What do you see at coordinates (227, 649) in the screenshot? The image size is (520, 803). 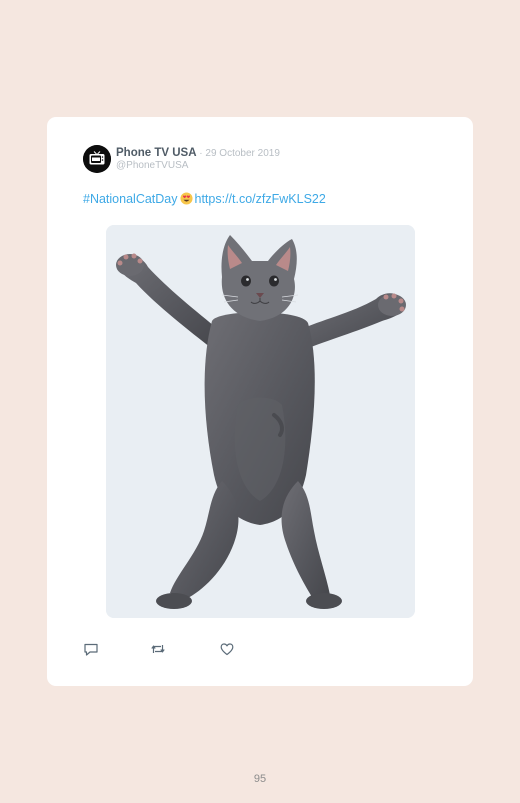 I see `like-icon` at bounding box center [227, 649].